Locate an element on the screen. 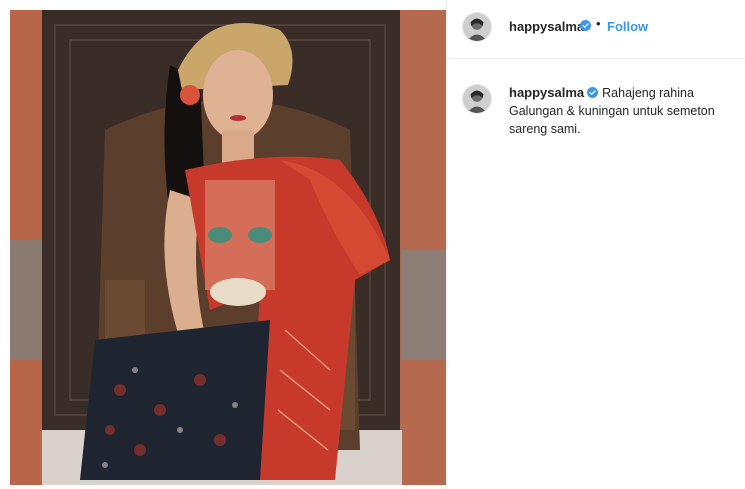 This screenshot has height=489, width=745. pane-divider is located at coordinates (446, 244).